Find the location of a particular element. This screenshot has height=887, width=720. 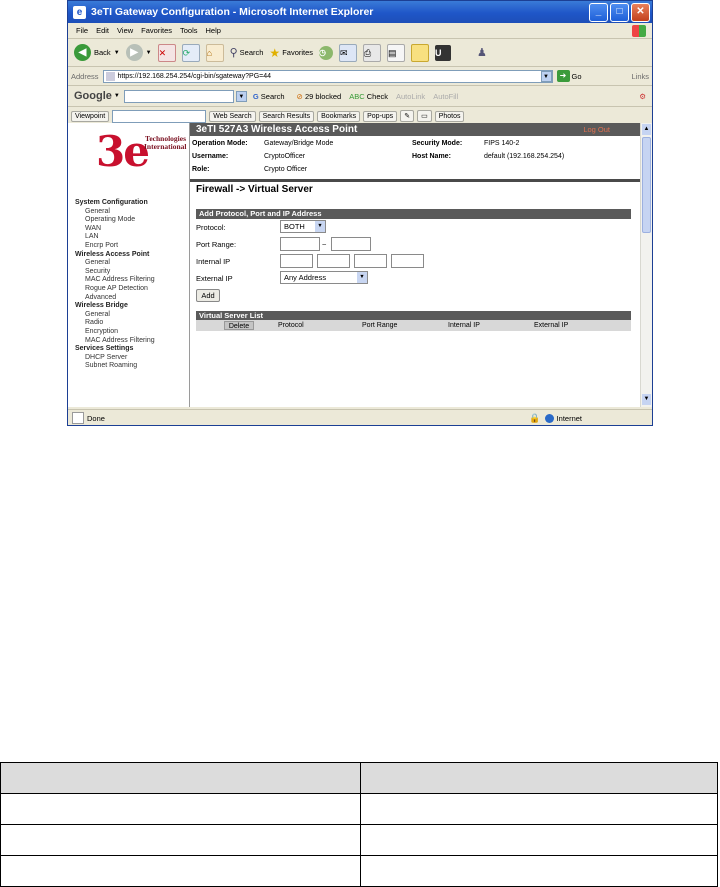

spellcheck-button: ABC Check is located at coordinates (368, 96).